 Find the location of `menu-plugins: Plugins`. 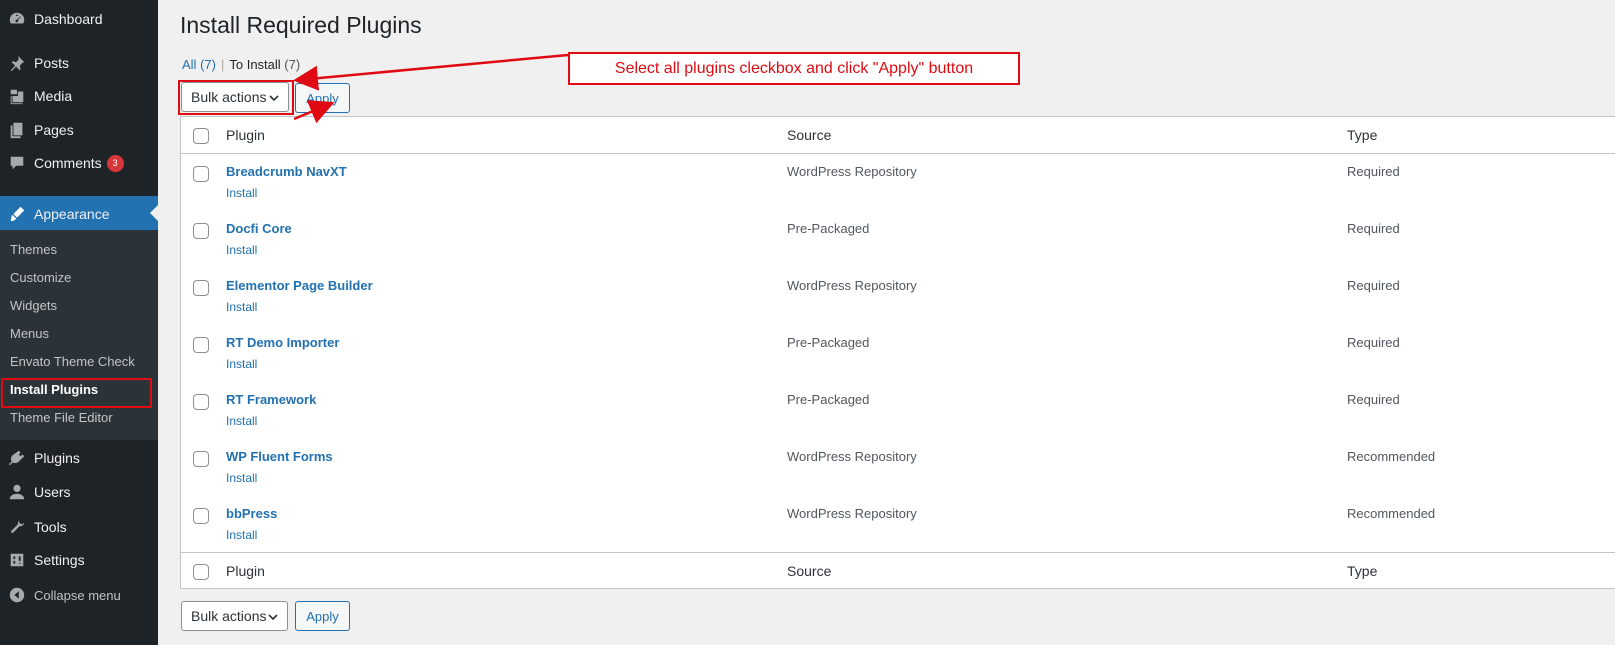

menu-plugins: Plugins is located at coordinates (79, 458).